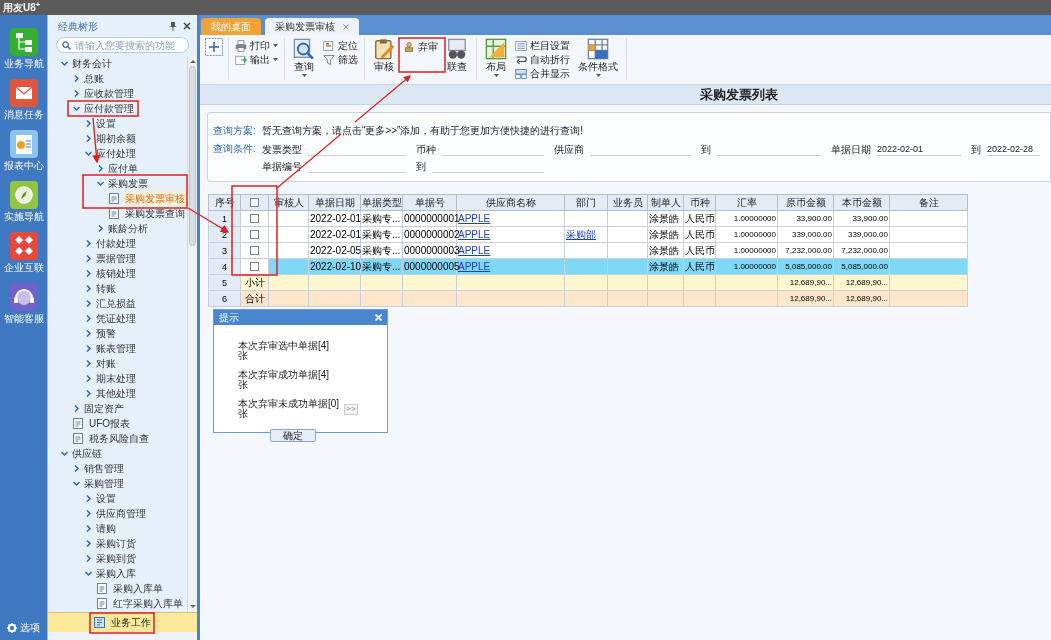  Describe the element at coordinates (256, 59) in the screenshot. I see `toolbar-button: 输出` at that location.